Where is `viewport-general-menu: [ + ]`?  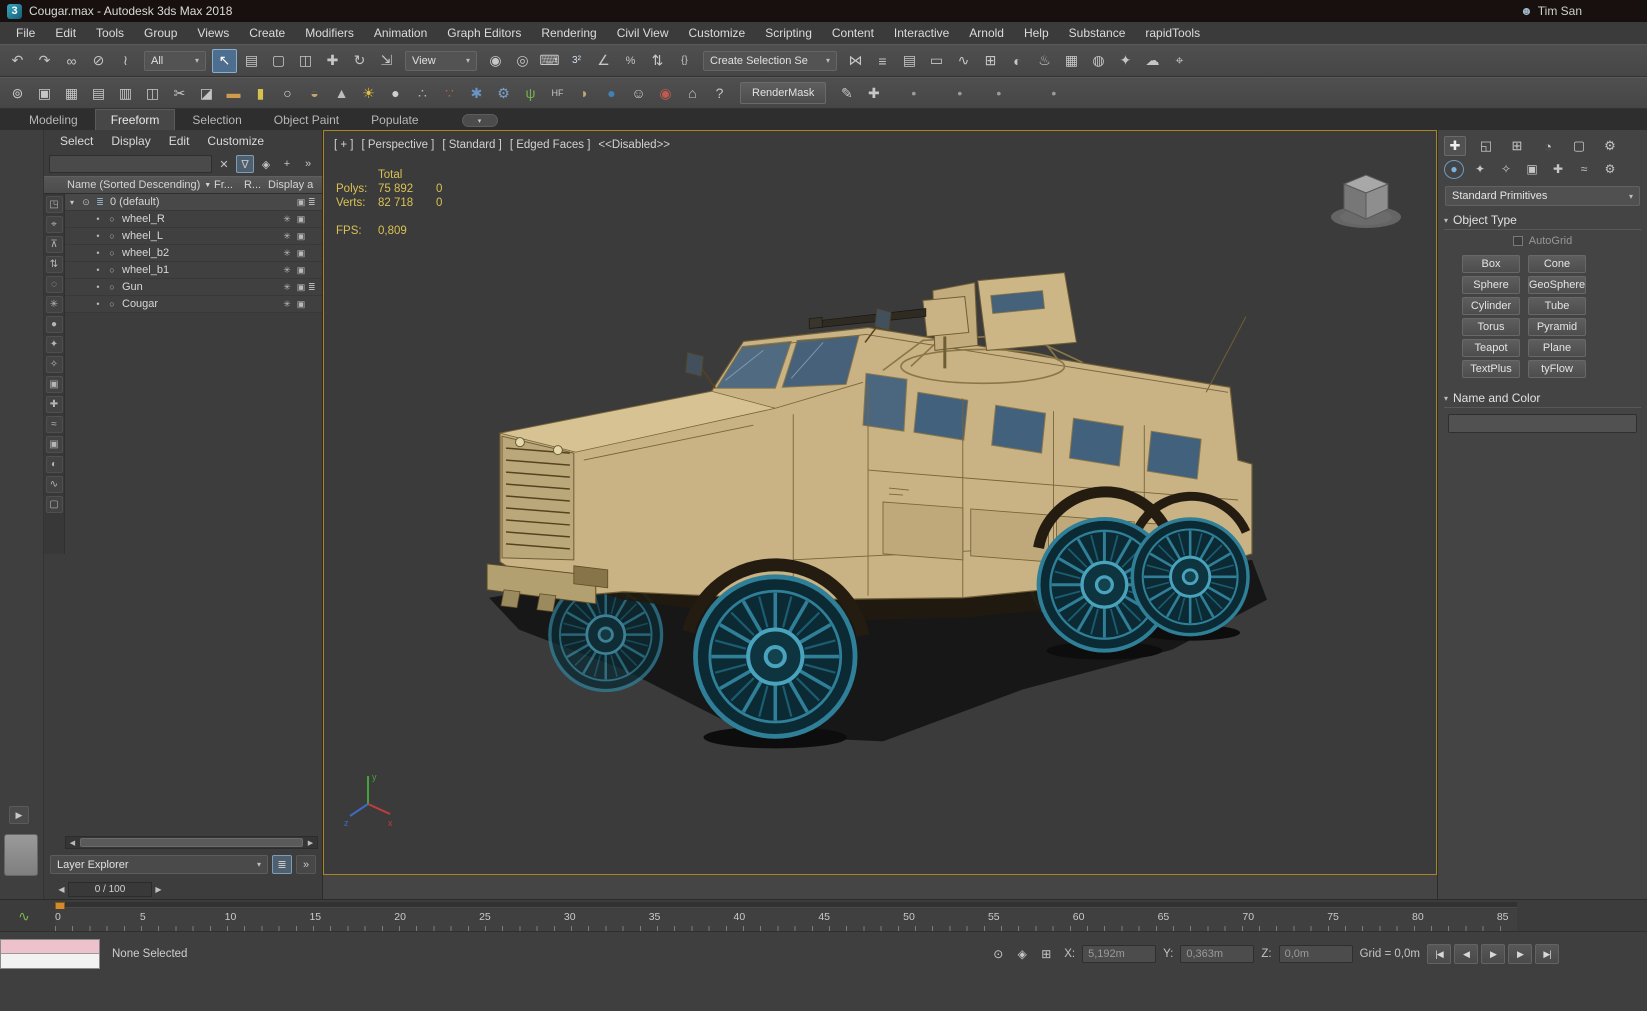
viewport-general-menu: [ + ] is located at coordinates (344, 145).